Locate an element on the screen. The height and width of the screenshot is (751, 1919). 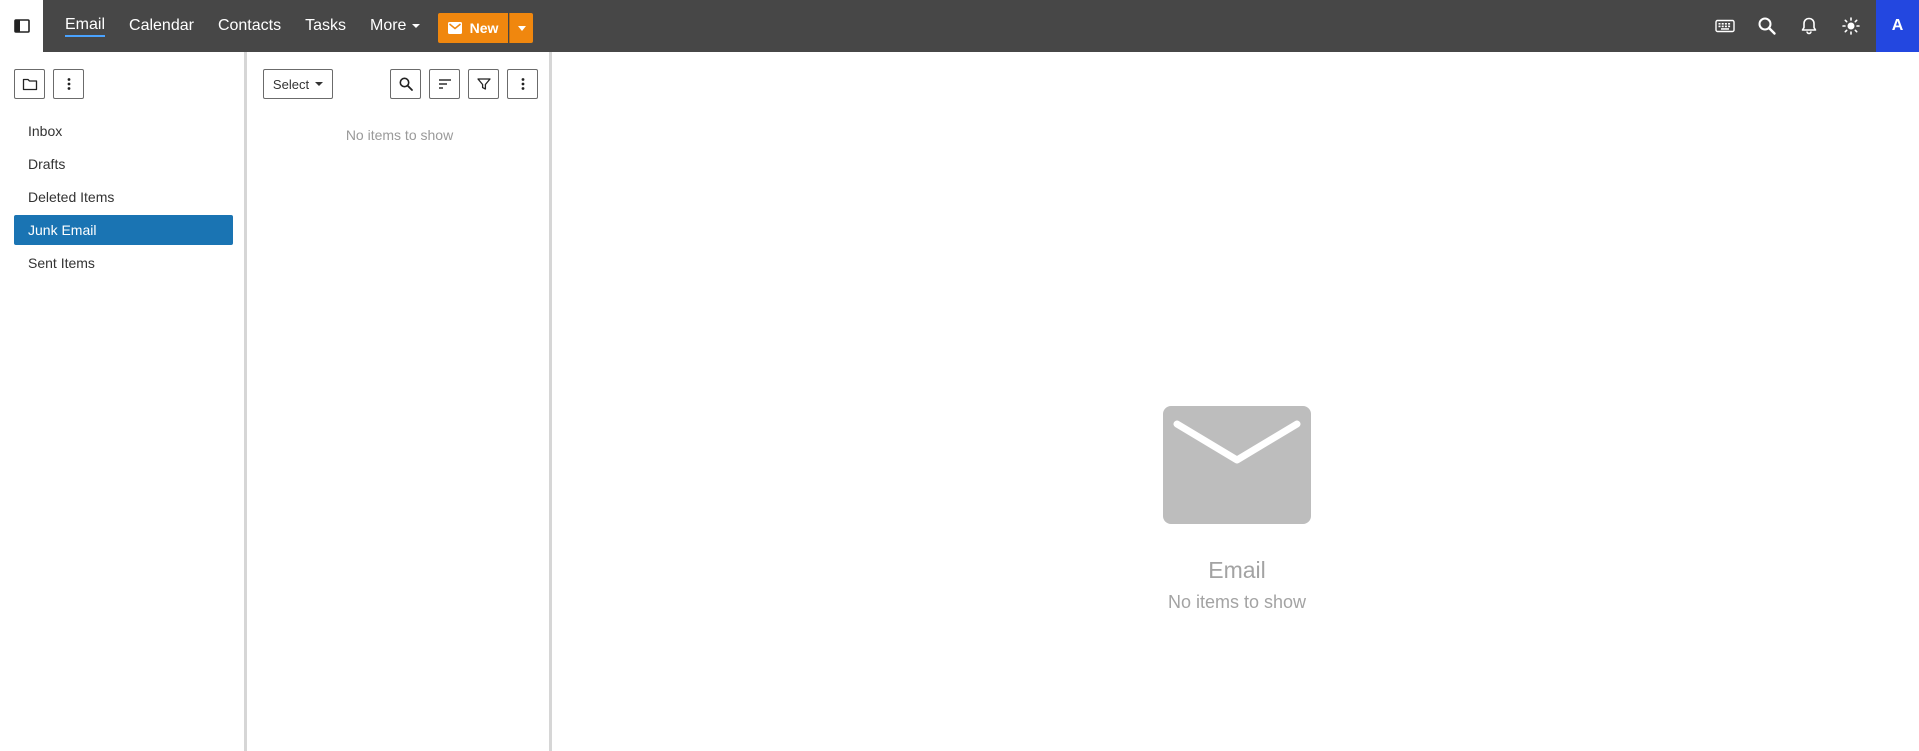
search-button is located at coordinates (1767, 26).